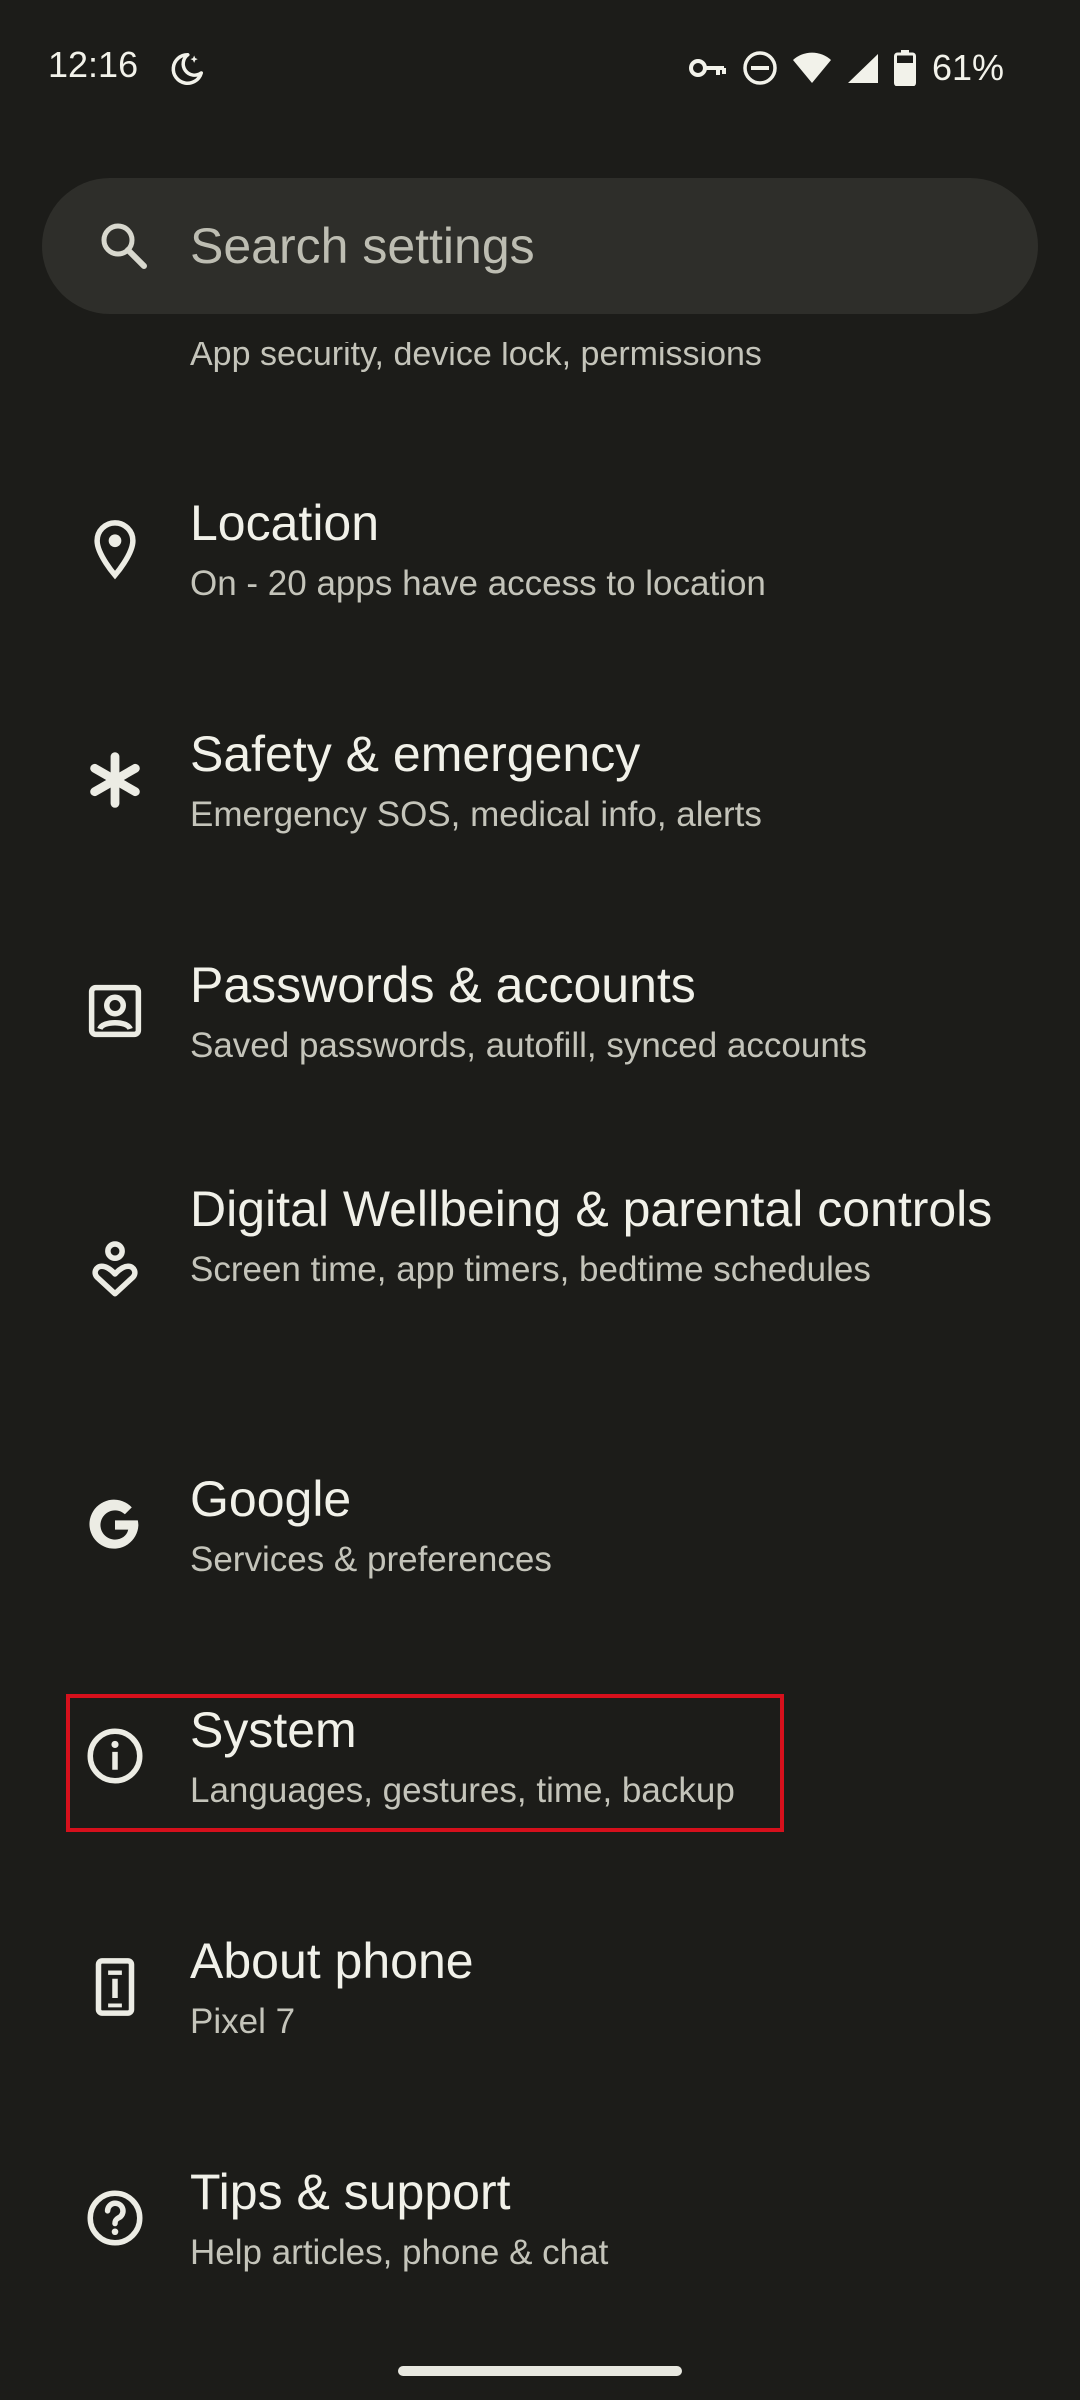  Describe the element at coordinates (443, 985) in the screenshot. I see `settings-item-title: Passwords & accounts` at that location.